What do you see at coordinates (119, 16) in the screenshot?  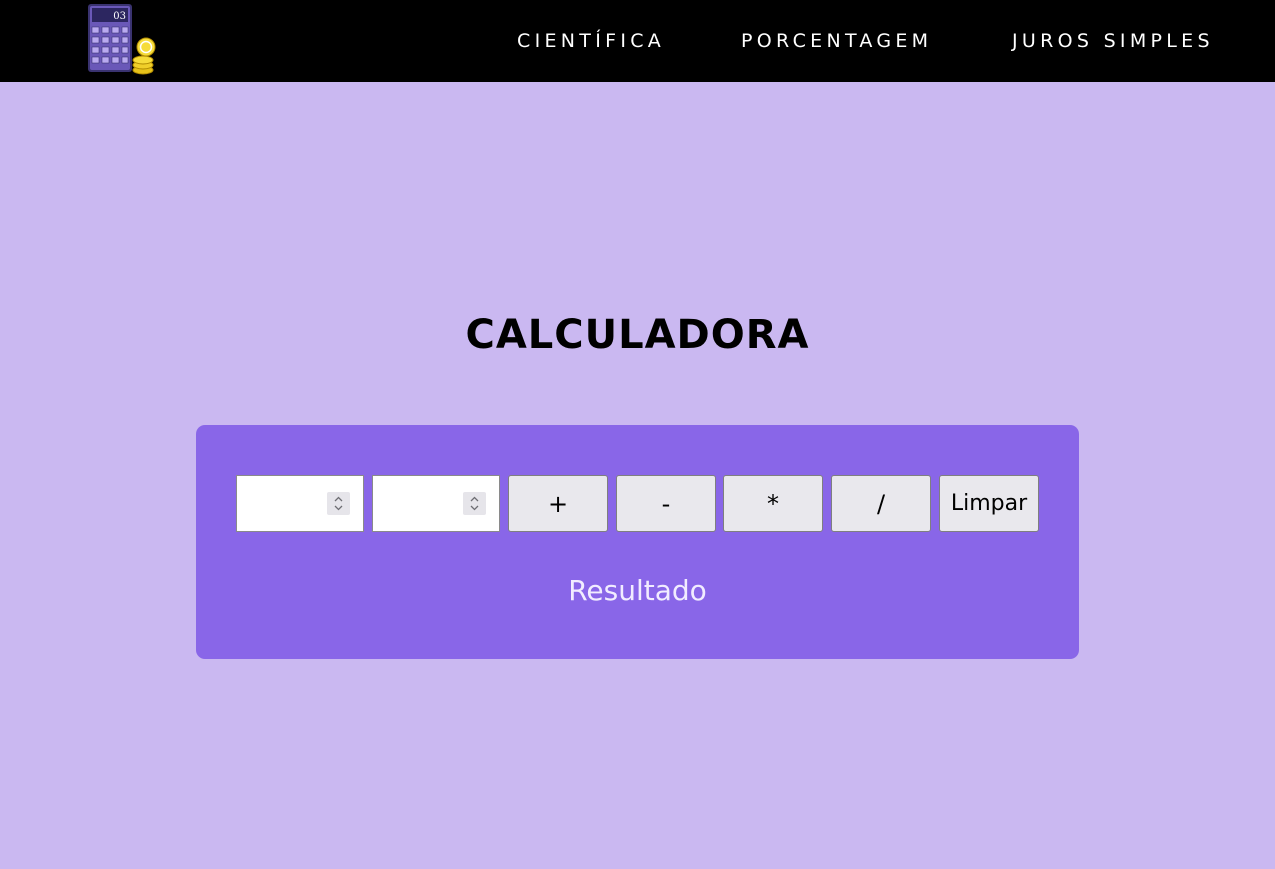 I see `logo-display-text: 03` at bounding box center [119, 16].